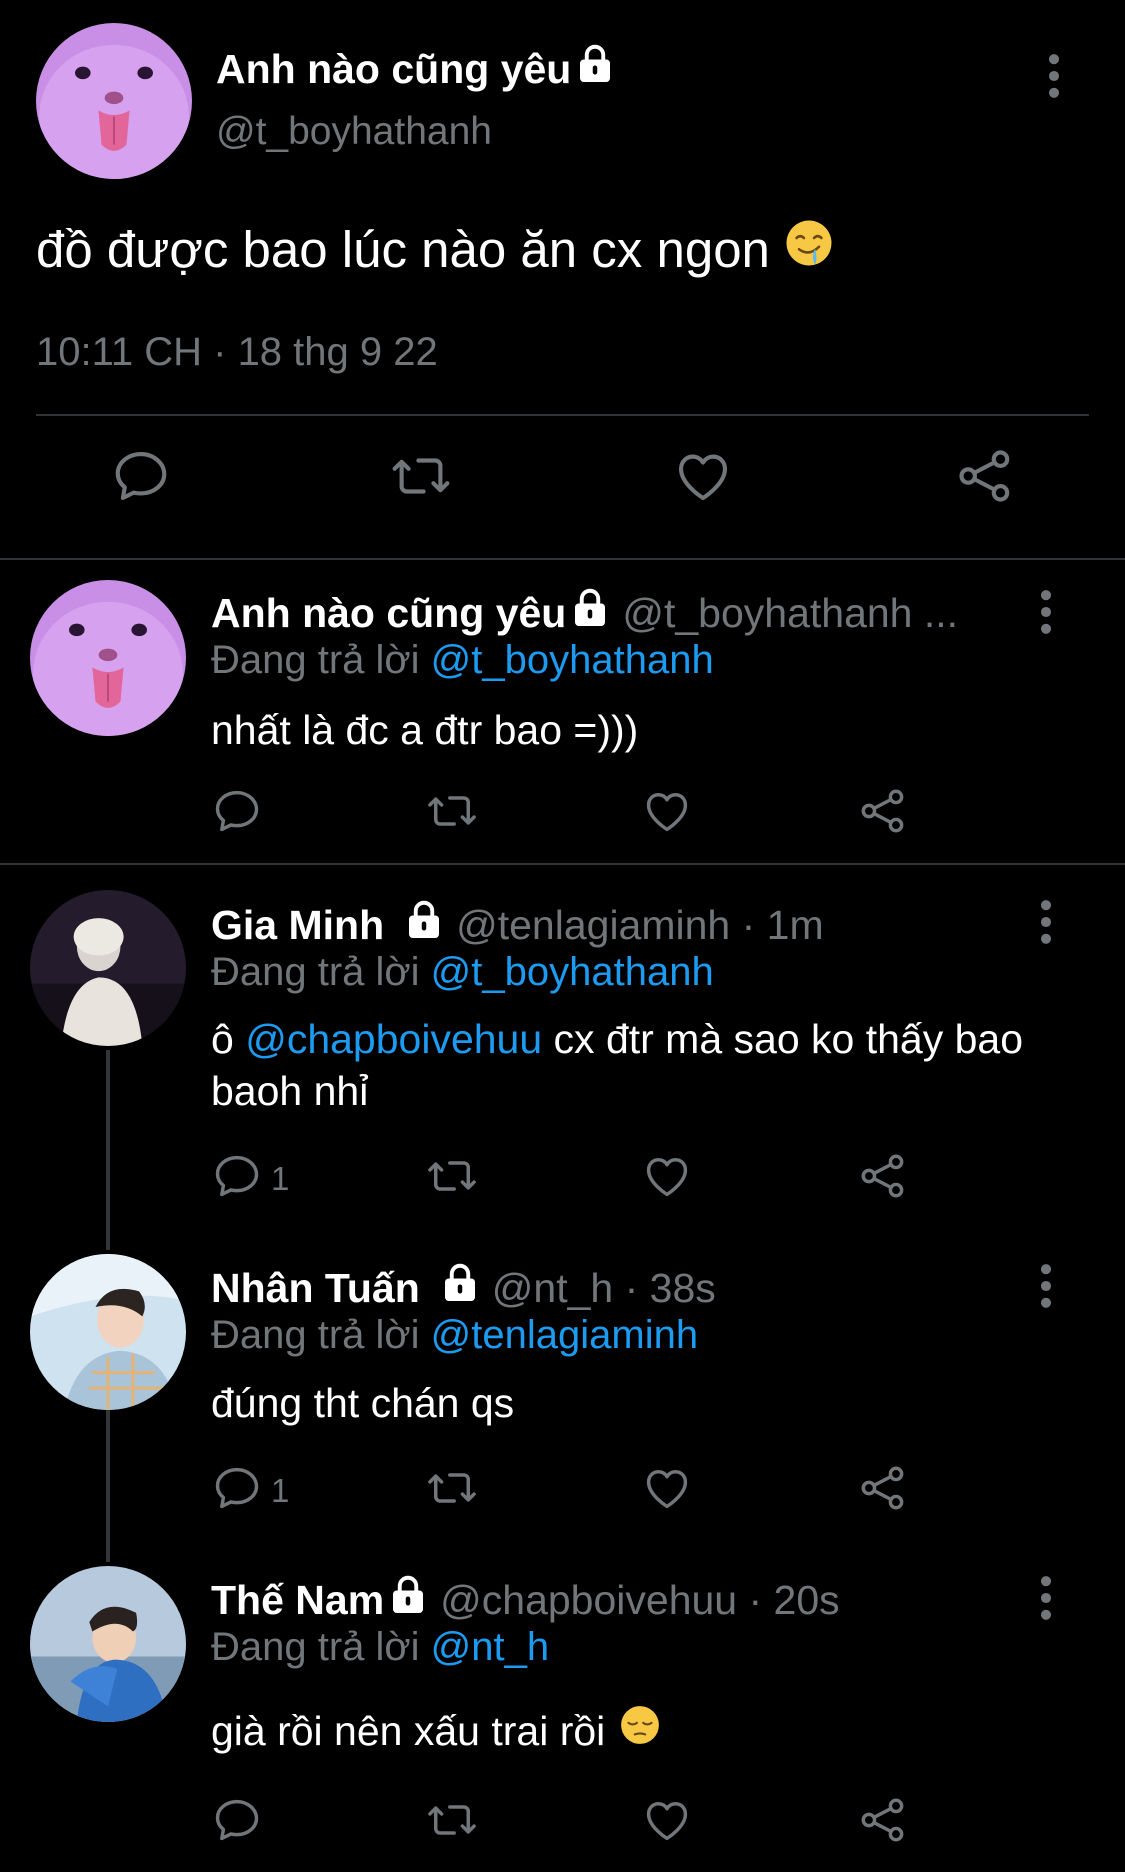 The image size is (1125, 1872). I want to click on drooling-face-icon, so click(809, 249).